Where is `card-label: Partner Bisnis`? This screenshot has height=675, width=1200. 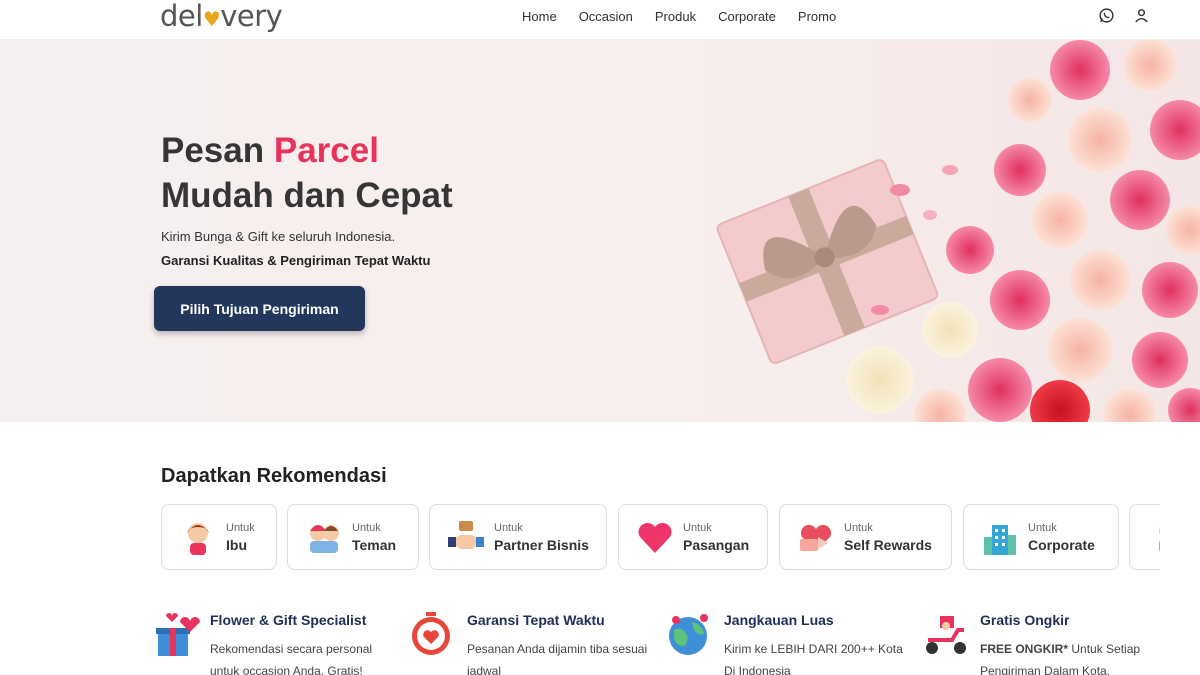 card-label: Partner Bisnis is located at coordinates (541, 544).